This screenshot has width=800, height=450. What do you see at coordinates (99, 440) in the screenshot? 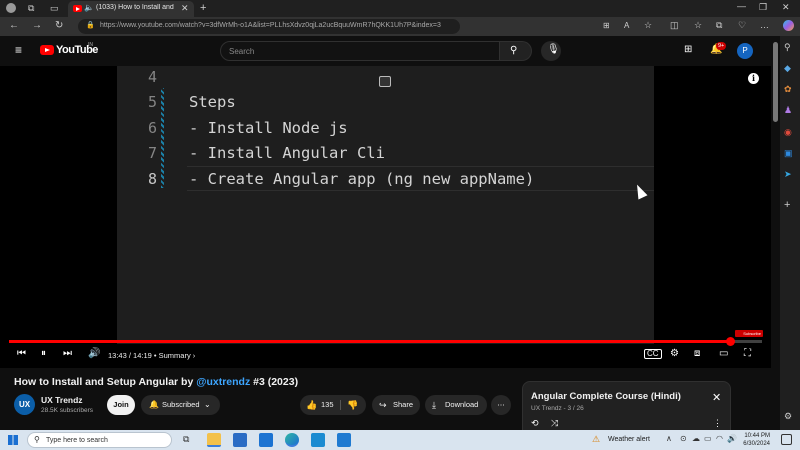
I see `taskbar-search-input: ⚲ Type here to search` at bounding box center [99, 440].